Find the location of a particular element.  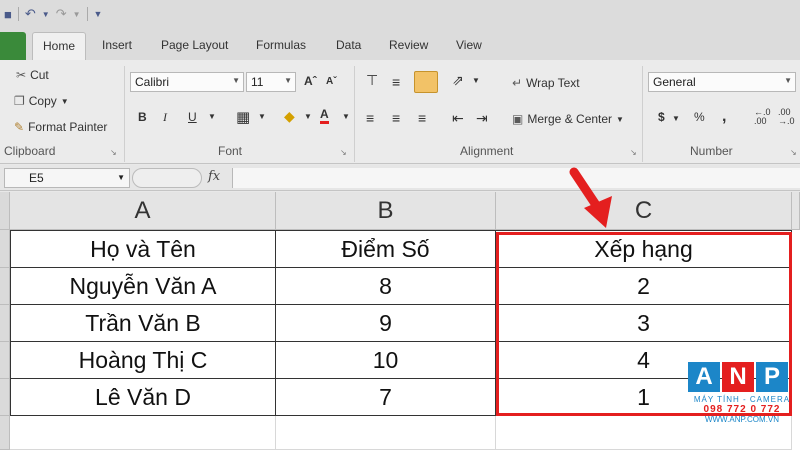

italic-button: I is located at coordinates (165, 117).